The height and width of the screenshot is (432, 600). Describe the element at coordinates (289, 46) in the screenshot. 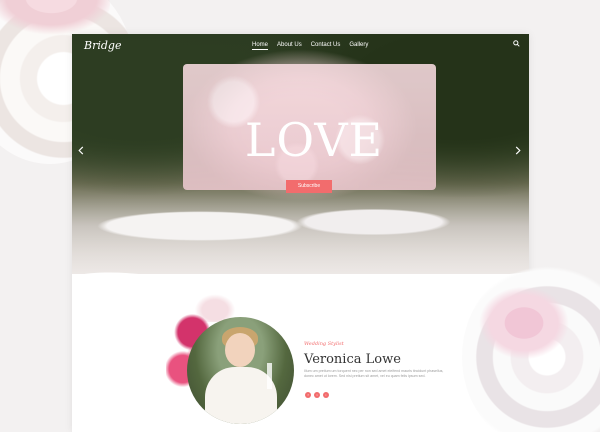

I see `nav-item-about-us: About Us` at that location.